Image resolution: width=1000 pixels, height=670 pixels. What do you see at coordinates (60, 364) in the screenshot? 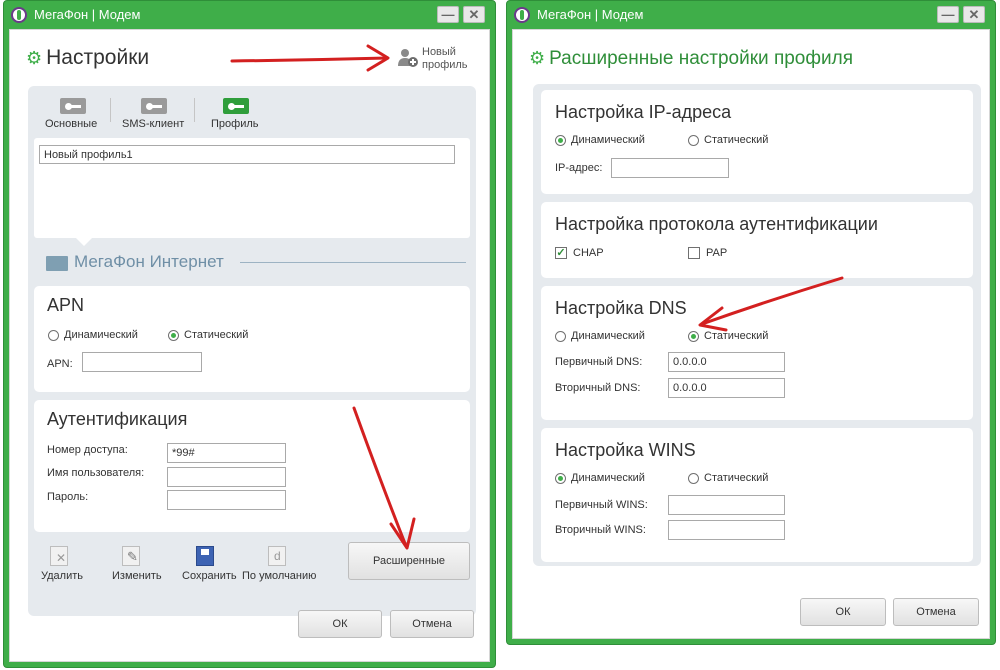
I see `apn-label: APN:` at bounding box center [60, 364].